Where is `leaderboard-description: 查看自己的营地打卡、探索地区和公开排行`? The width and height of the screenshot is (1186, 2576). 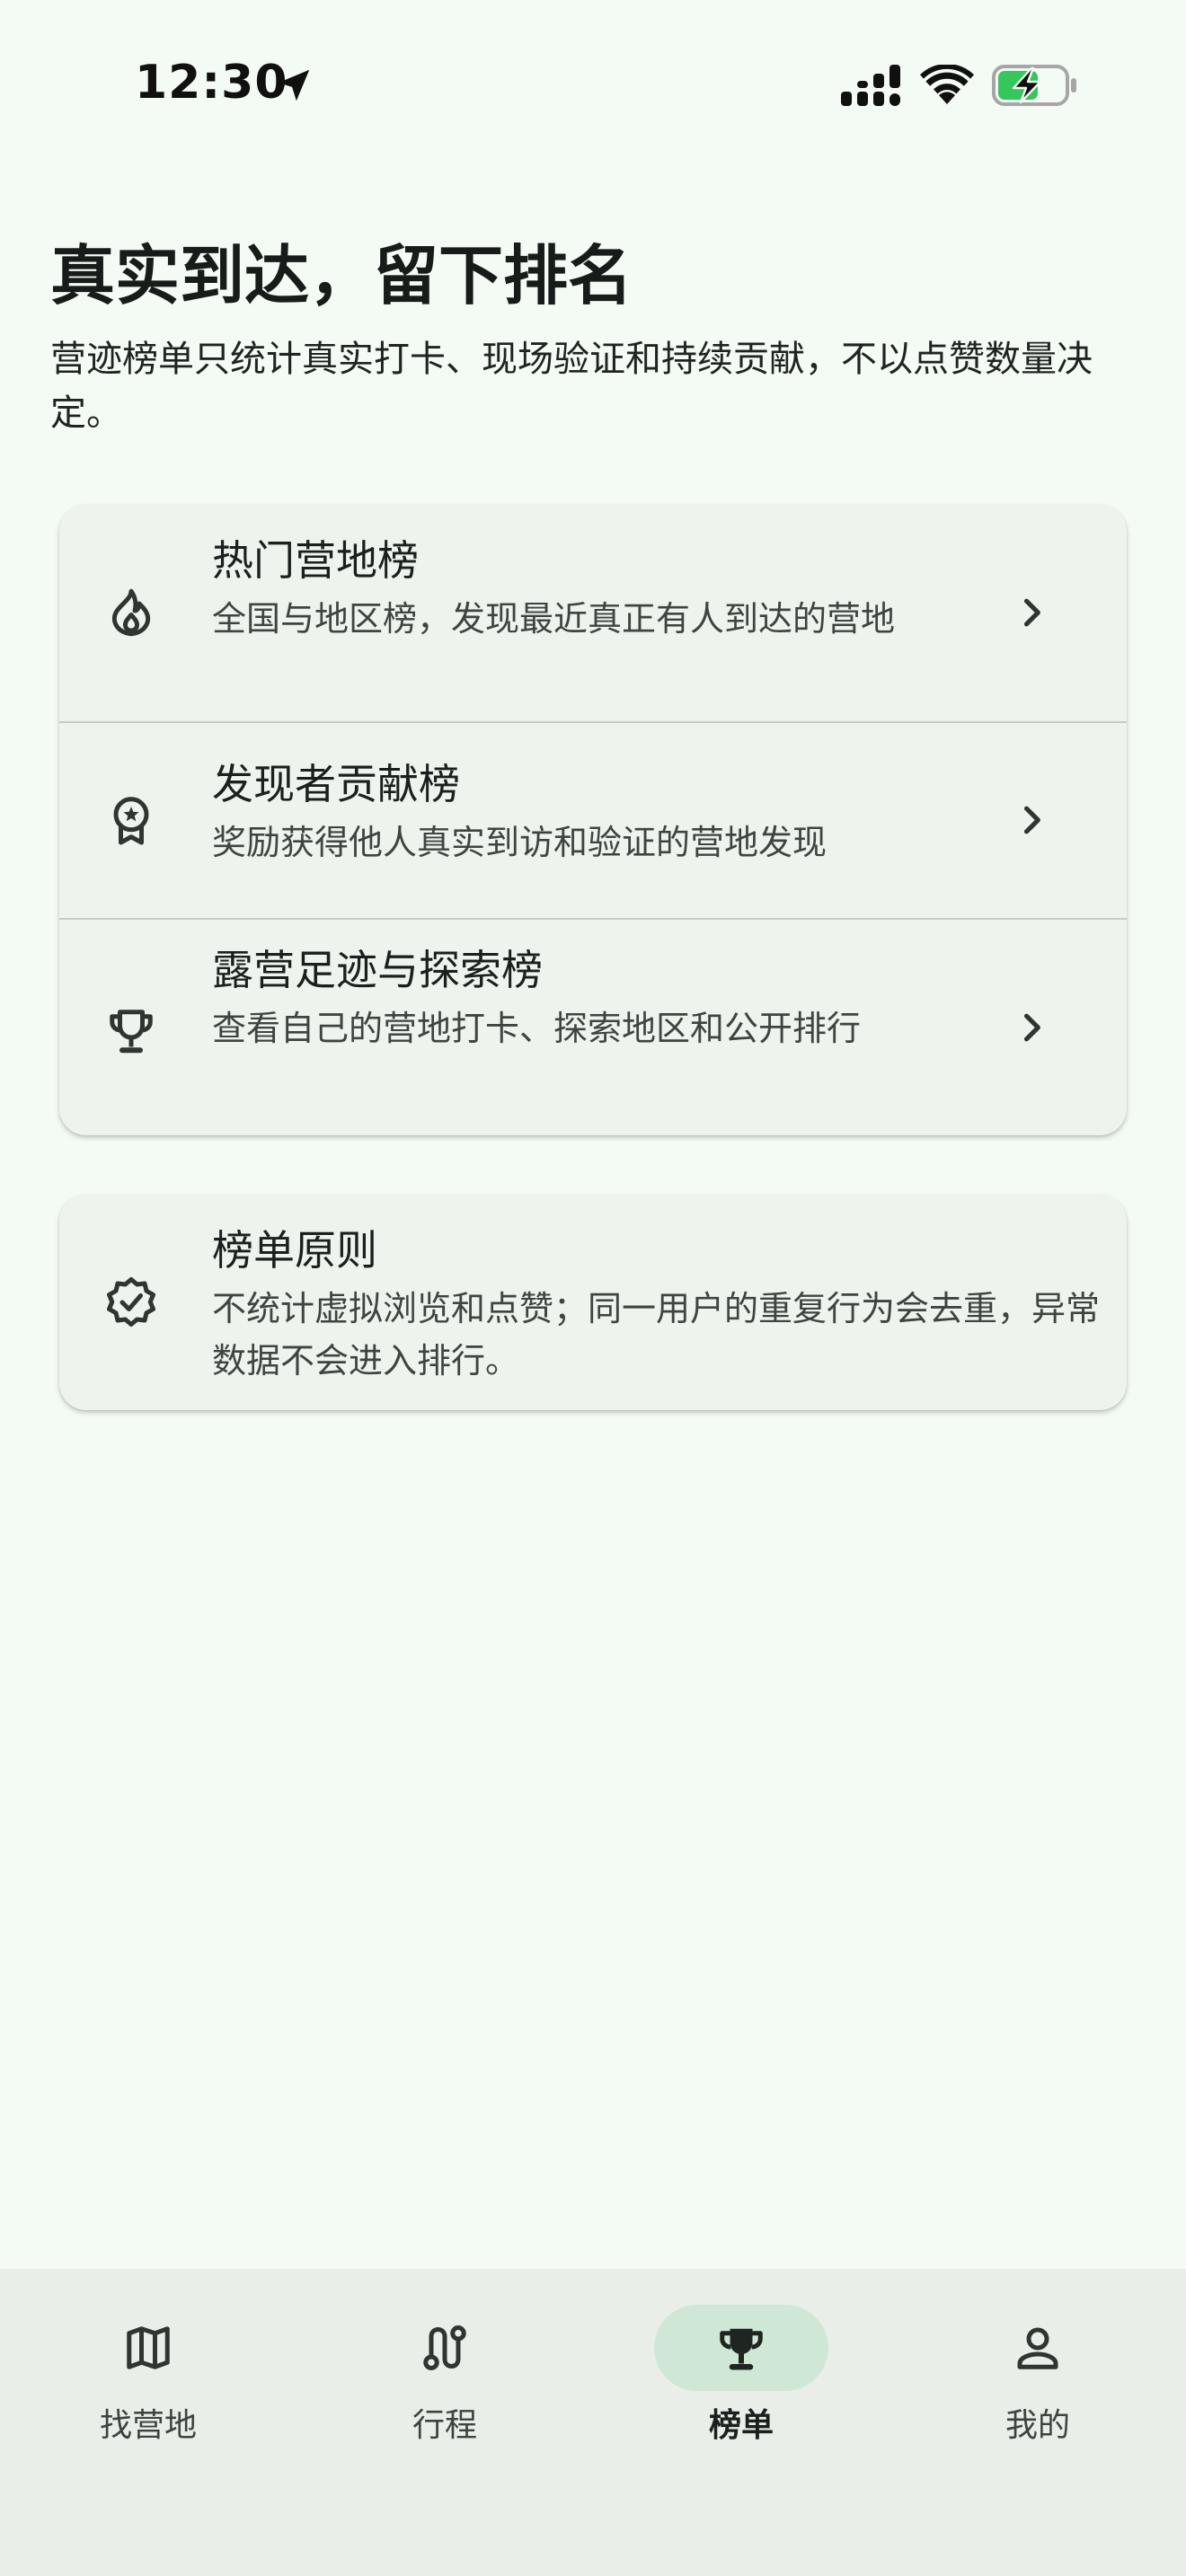 leaderboard-description: 查看自己的营地打卡、探索地区和公开排行 is located at coordinates (537, 1028).